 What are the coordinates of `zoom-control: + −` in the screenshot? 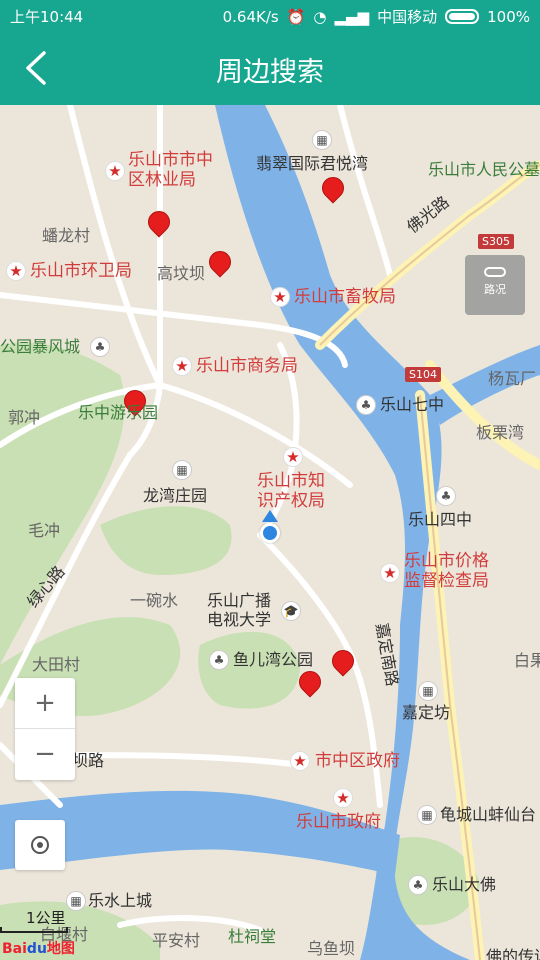 It's located at (45, 729).